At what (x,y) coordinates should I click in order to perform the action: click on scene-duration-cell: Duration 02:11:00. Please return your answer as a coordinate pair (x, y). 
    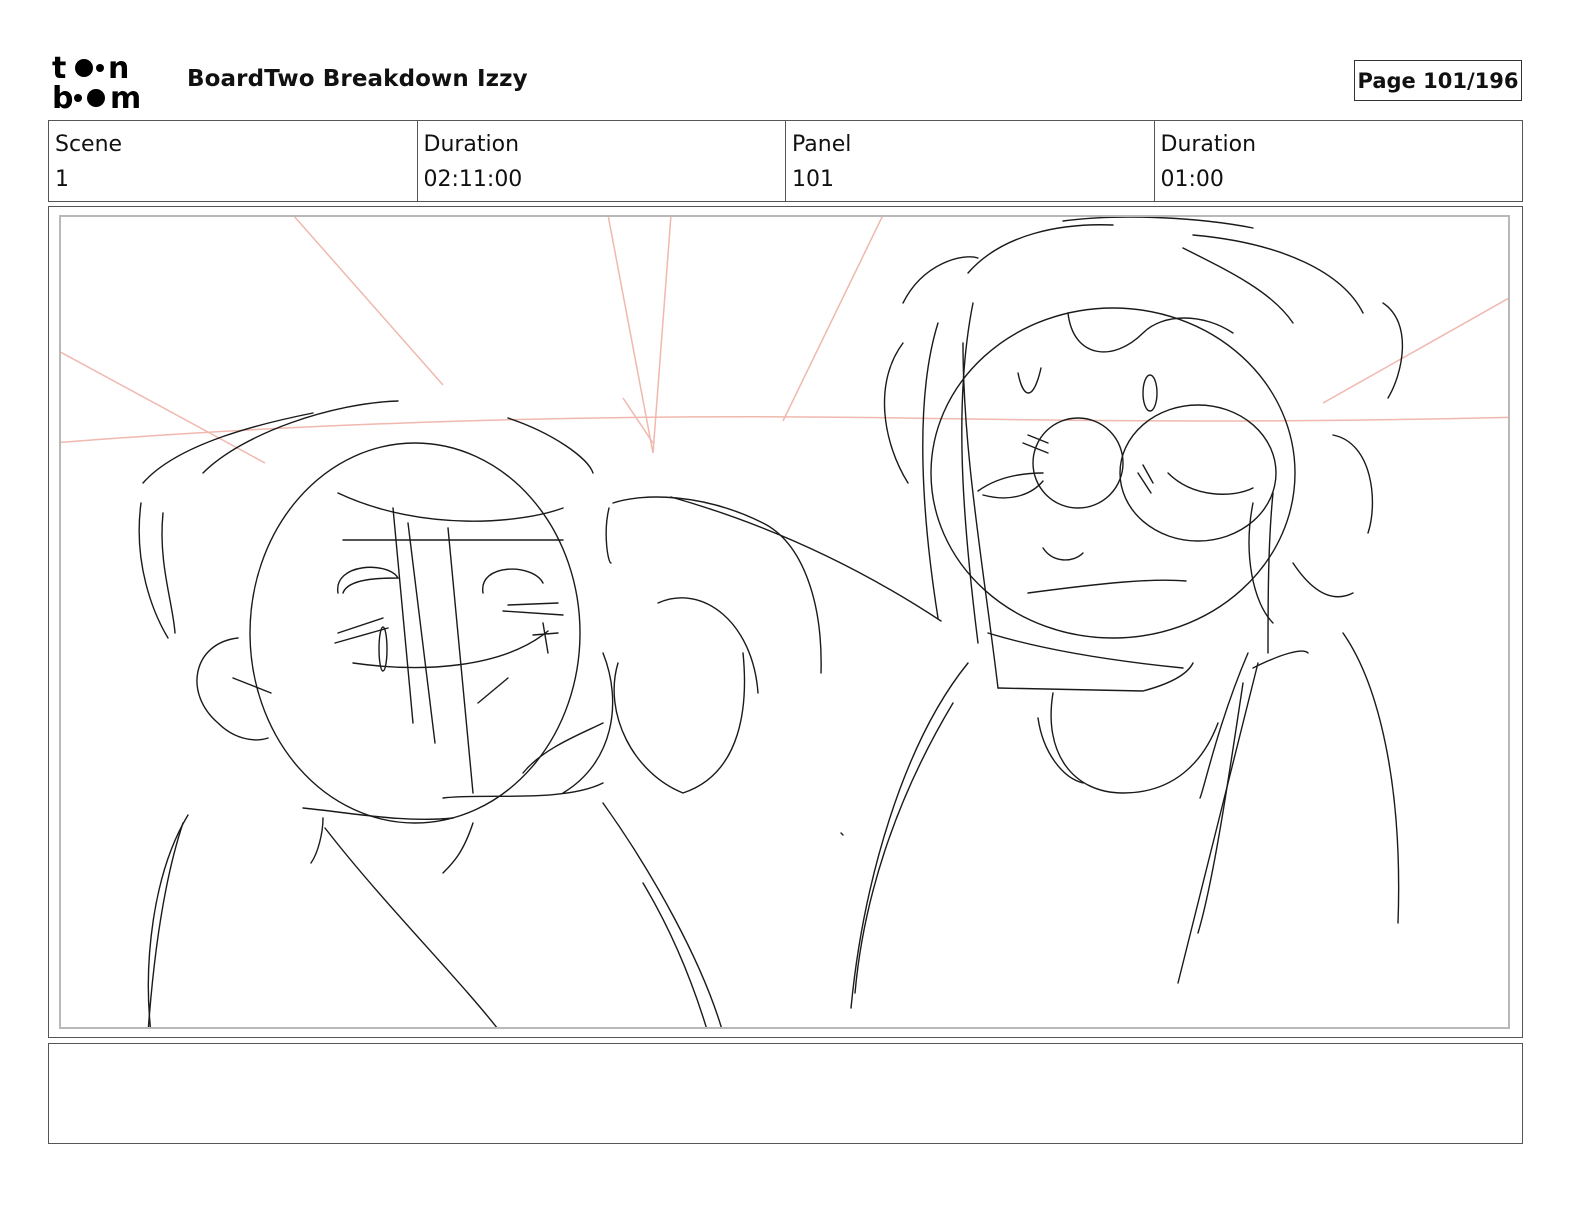
    Looking at the image, I should click on (602, 161).